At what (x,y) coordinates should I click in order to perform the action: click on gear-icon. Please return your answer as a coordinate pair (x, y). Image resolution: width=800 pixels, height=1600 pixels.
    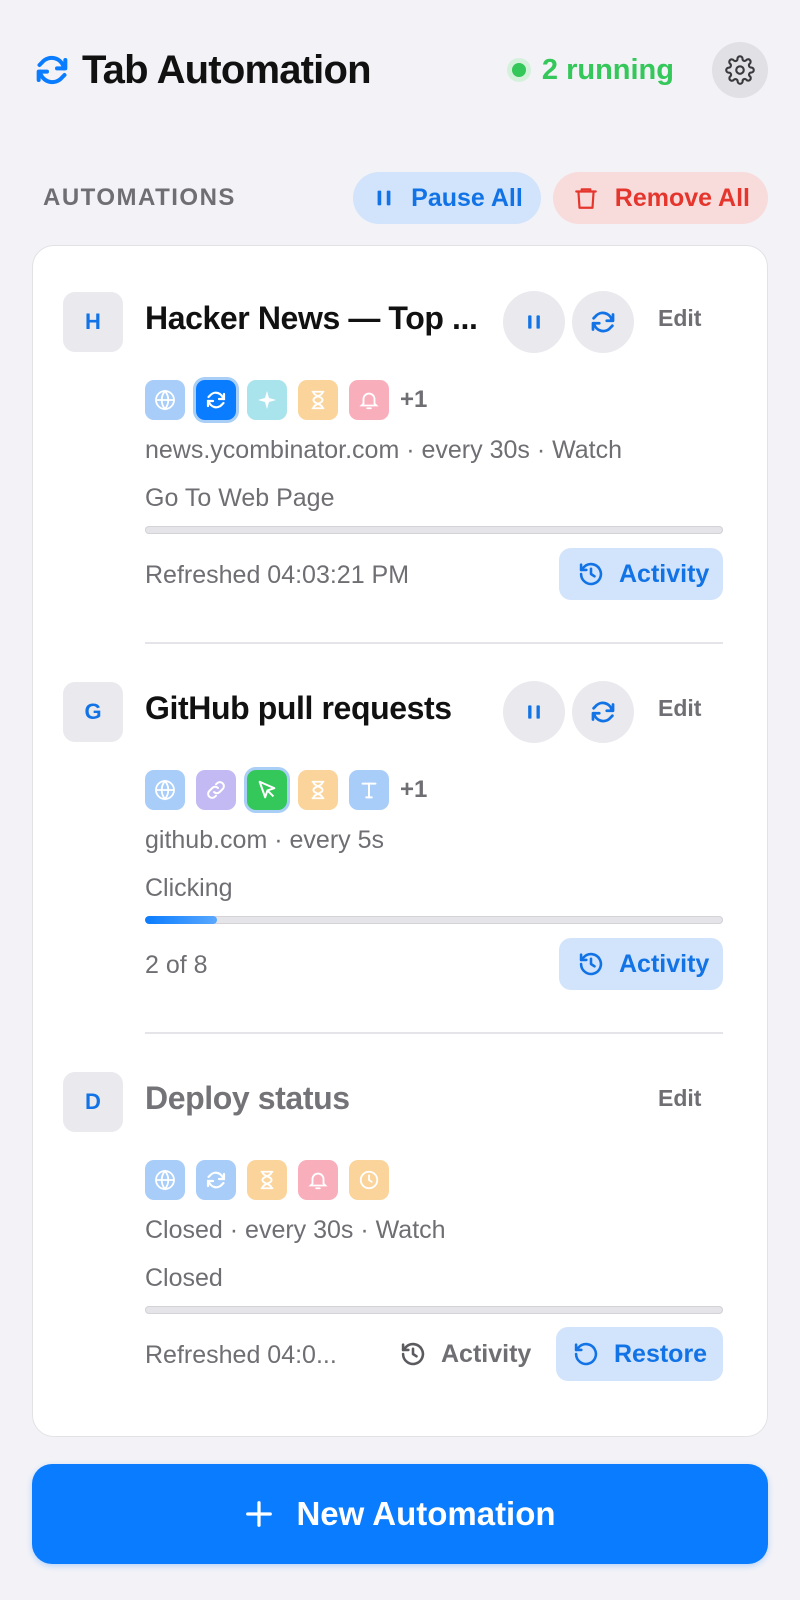
    Looking at the image, I should click on (740, 70).